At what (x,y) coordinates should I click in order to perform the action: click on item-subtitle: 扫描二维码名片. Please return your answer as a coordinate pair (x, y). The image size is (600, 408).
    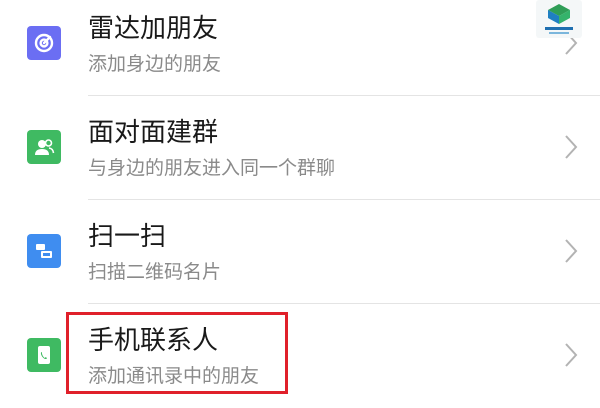
    Looking at the image, I should click on (155, 272).